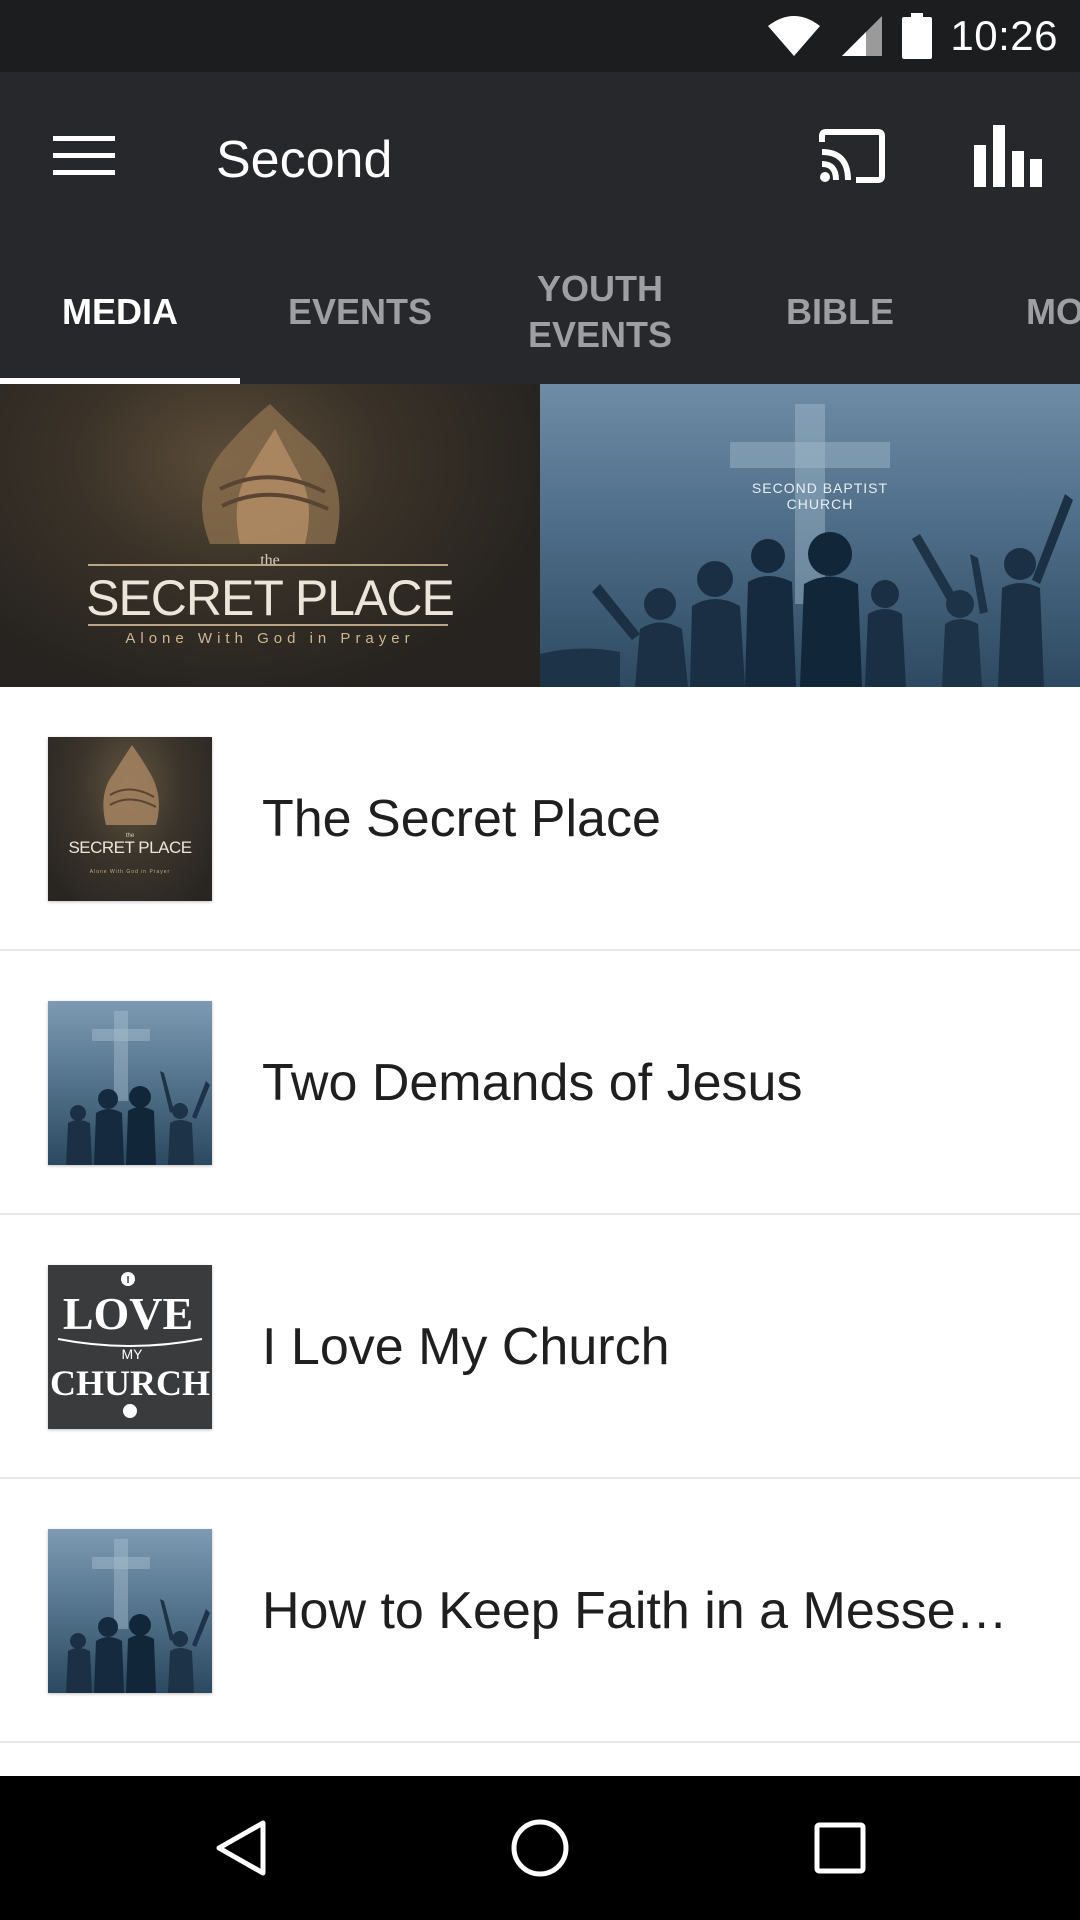 The height and width of the screenshot is (1920, 1080). What do you see at coordinates (128, 1313) in the screenshot?
I see `thumb-text-love: LOVE` at bounding box center [128, 1313].